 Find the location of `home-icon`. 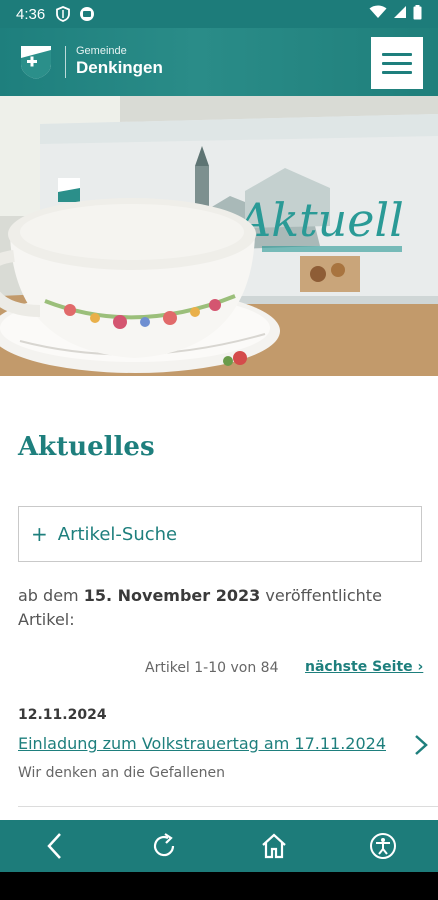

home-icon is located at coordinates (274, 846).